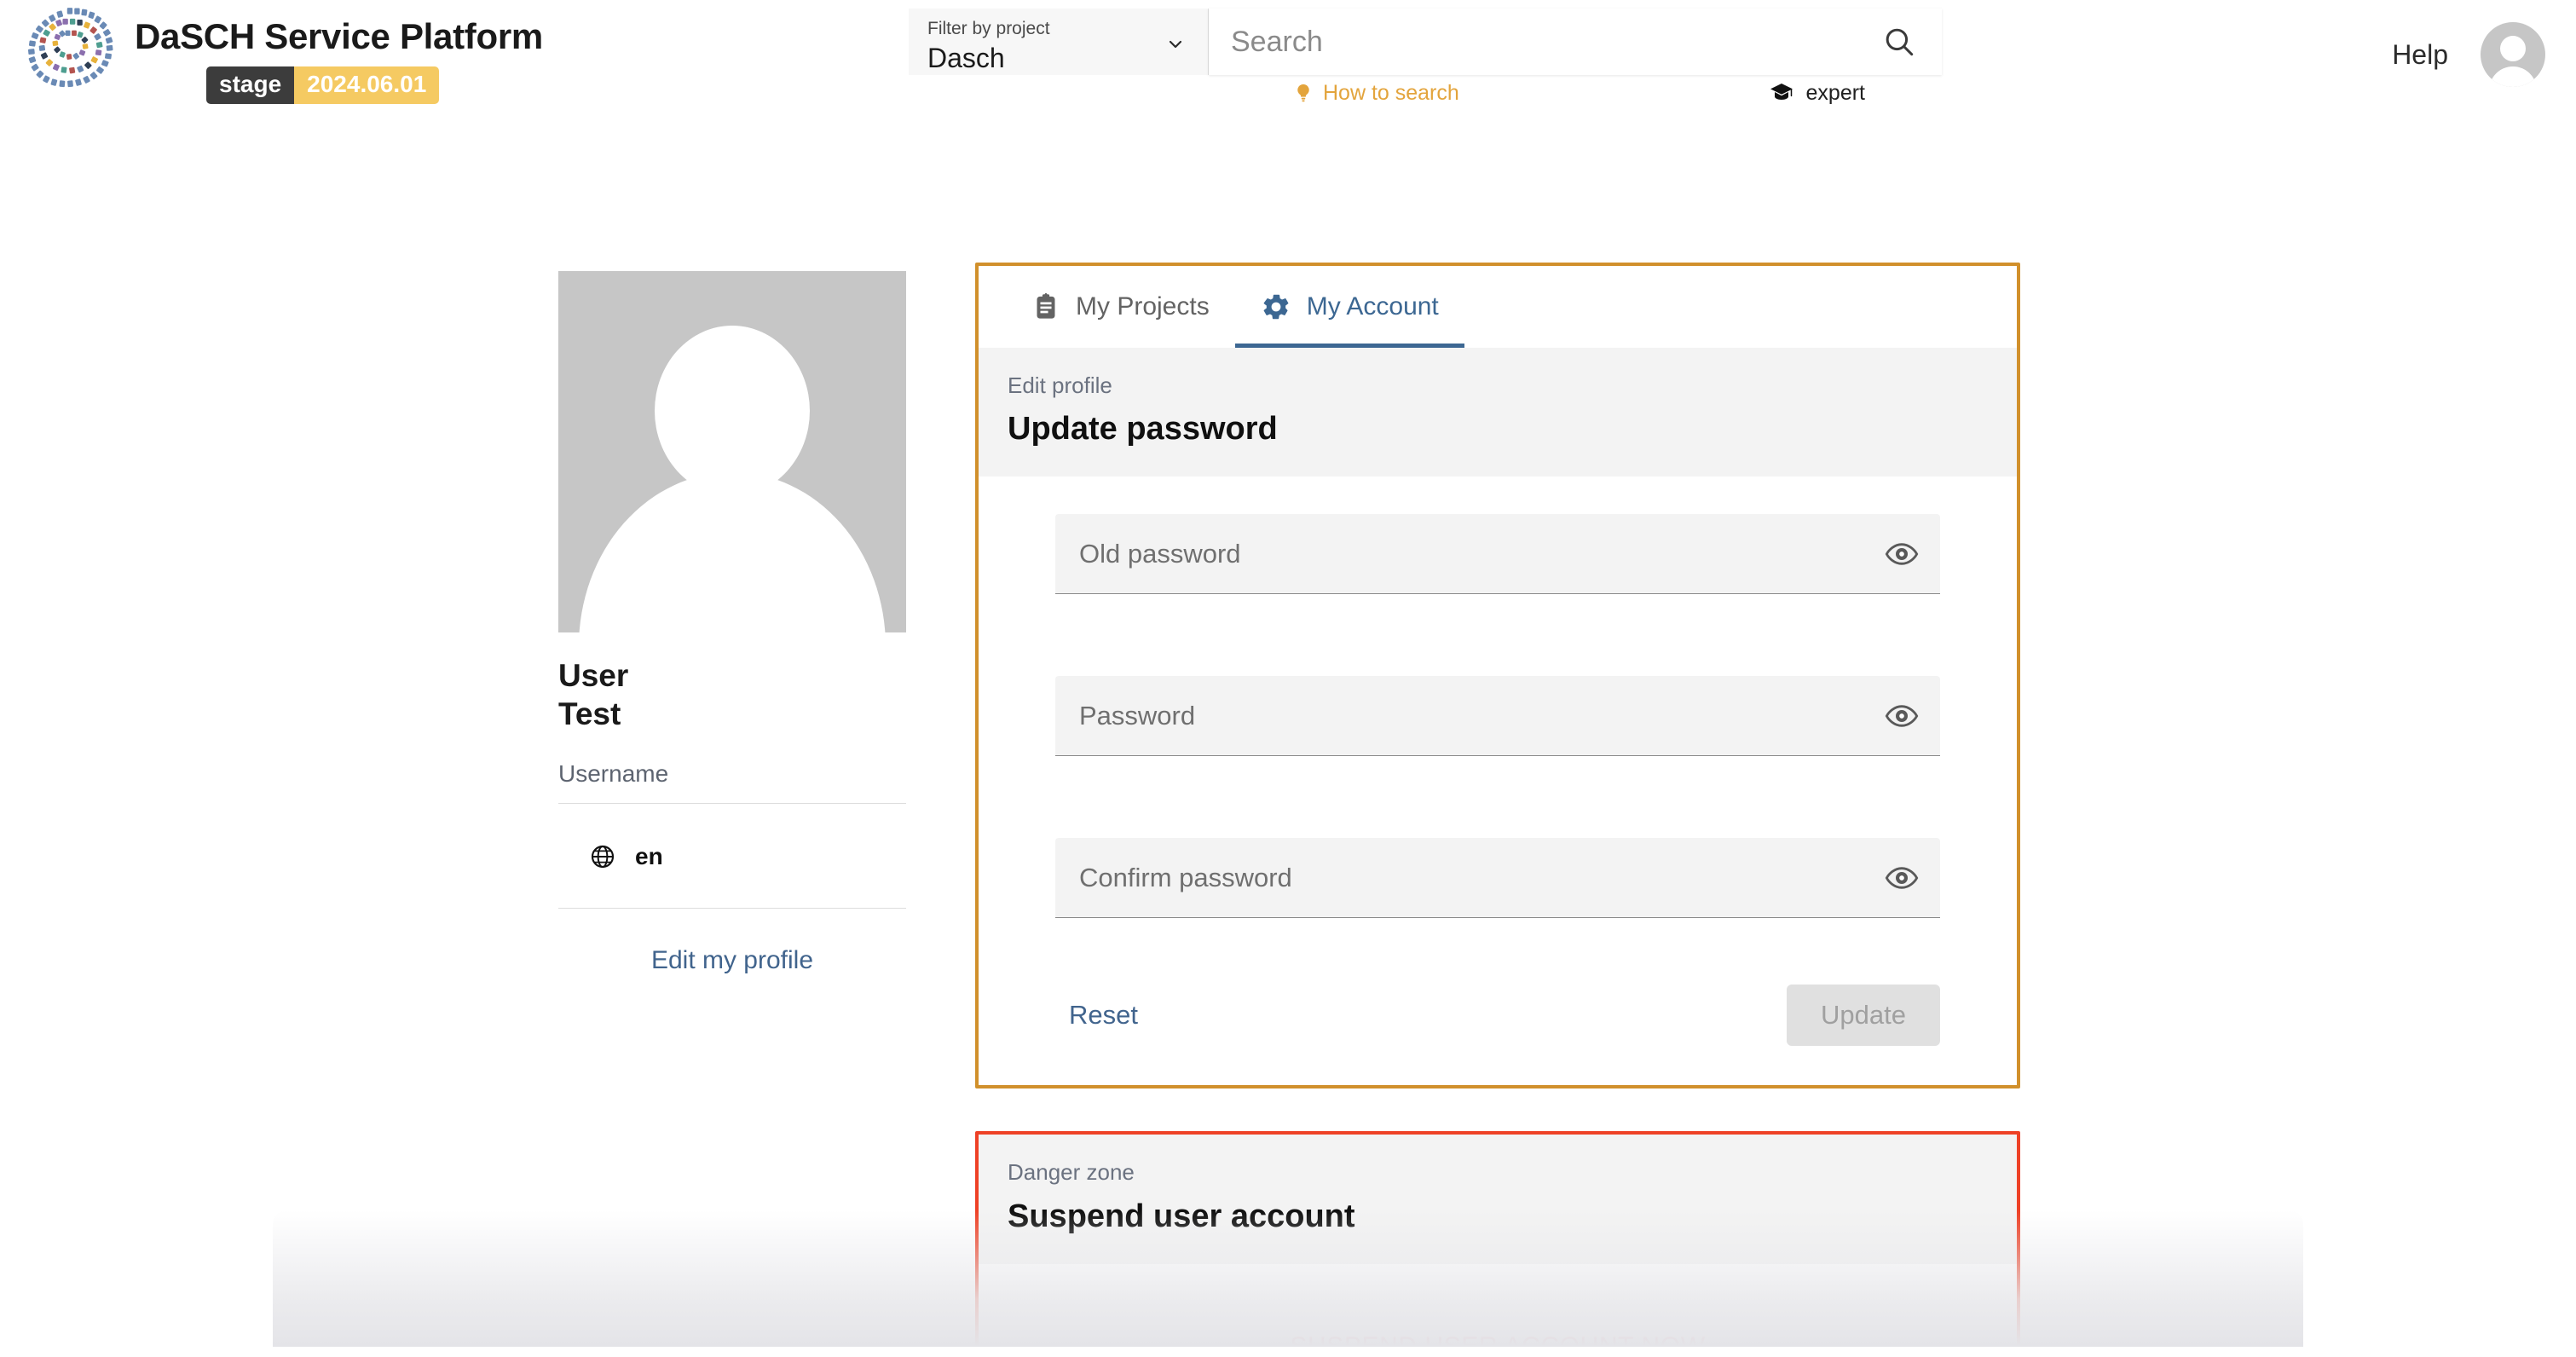  Describe the element at coordinates (1497, 1016) in the screenshot. I see `form-actions: Reset Update` at that location.